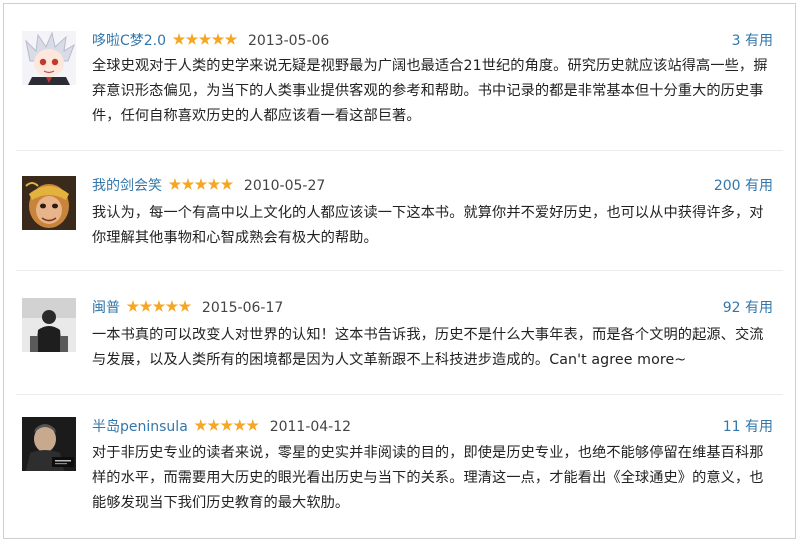 The width and height of the screenshot is (800, 543). What do you see at coordinates (288, 41) in the screenshot?
I see `review-date: 2013-05-06` at bounding box center [288, 41].